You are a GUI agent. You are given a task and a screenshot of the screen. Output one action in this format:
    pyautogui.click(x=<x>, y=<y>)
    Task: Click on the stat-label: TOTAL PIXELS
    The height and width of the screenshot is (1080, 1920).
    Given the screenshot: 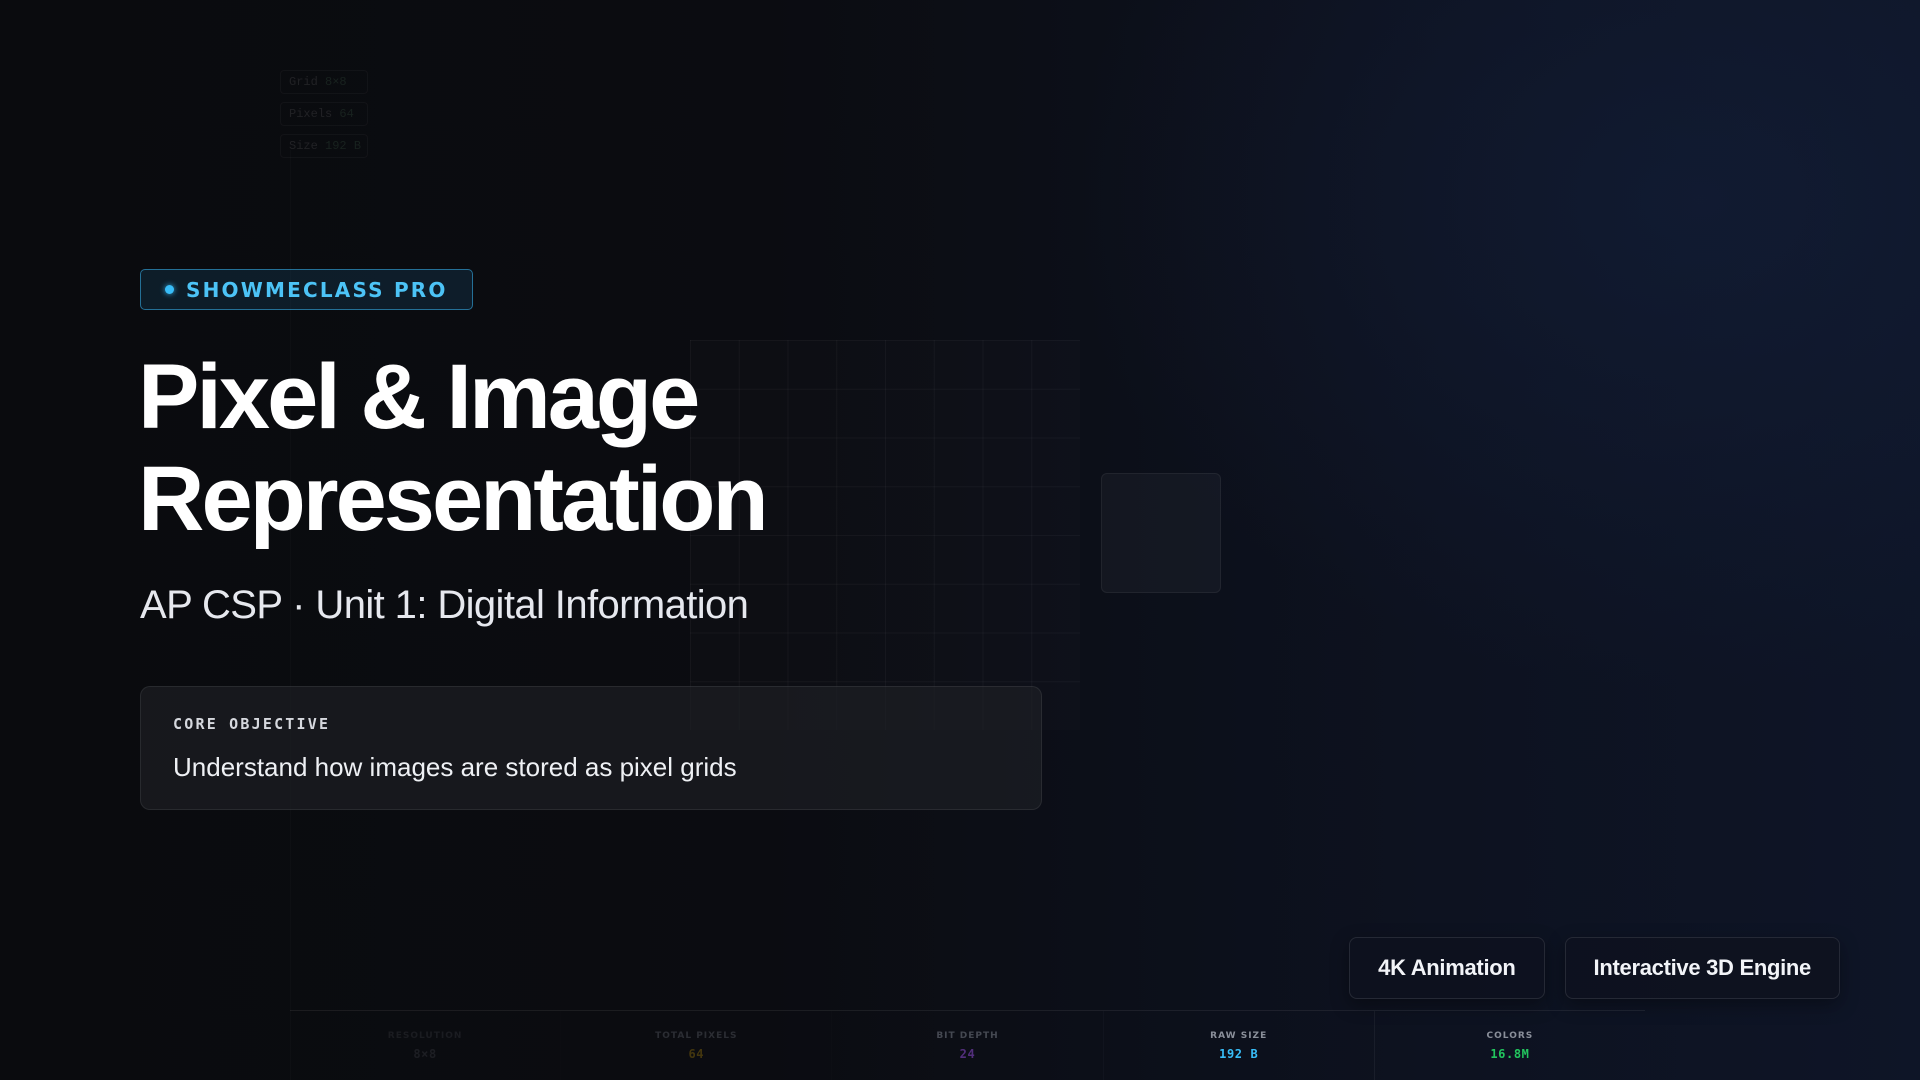 What is the action you would take?
    pyautogui.click(x=696, y=1036)
    